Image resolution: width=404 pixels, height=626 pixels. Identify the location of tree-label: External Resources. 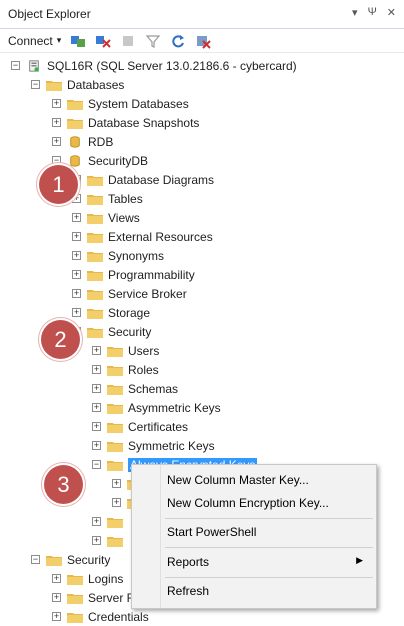
(160, 236).